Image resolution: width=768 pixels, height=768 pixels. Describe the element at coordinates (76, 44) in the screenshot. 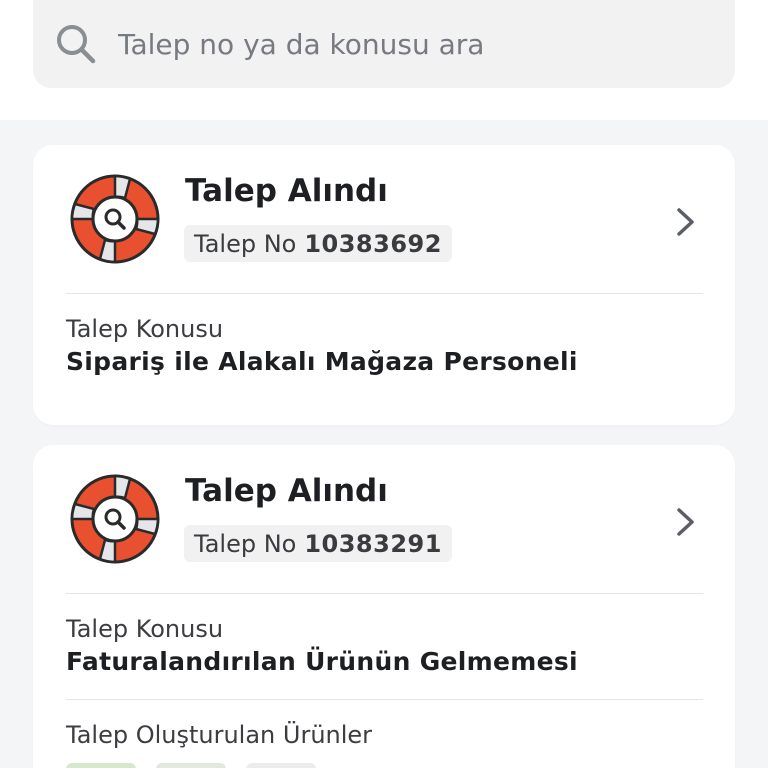

I see `search-icon` at that location.